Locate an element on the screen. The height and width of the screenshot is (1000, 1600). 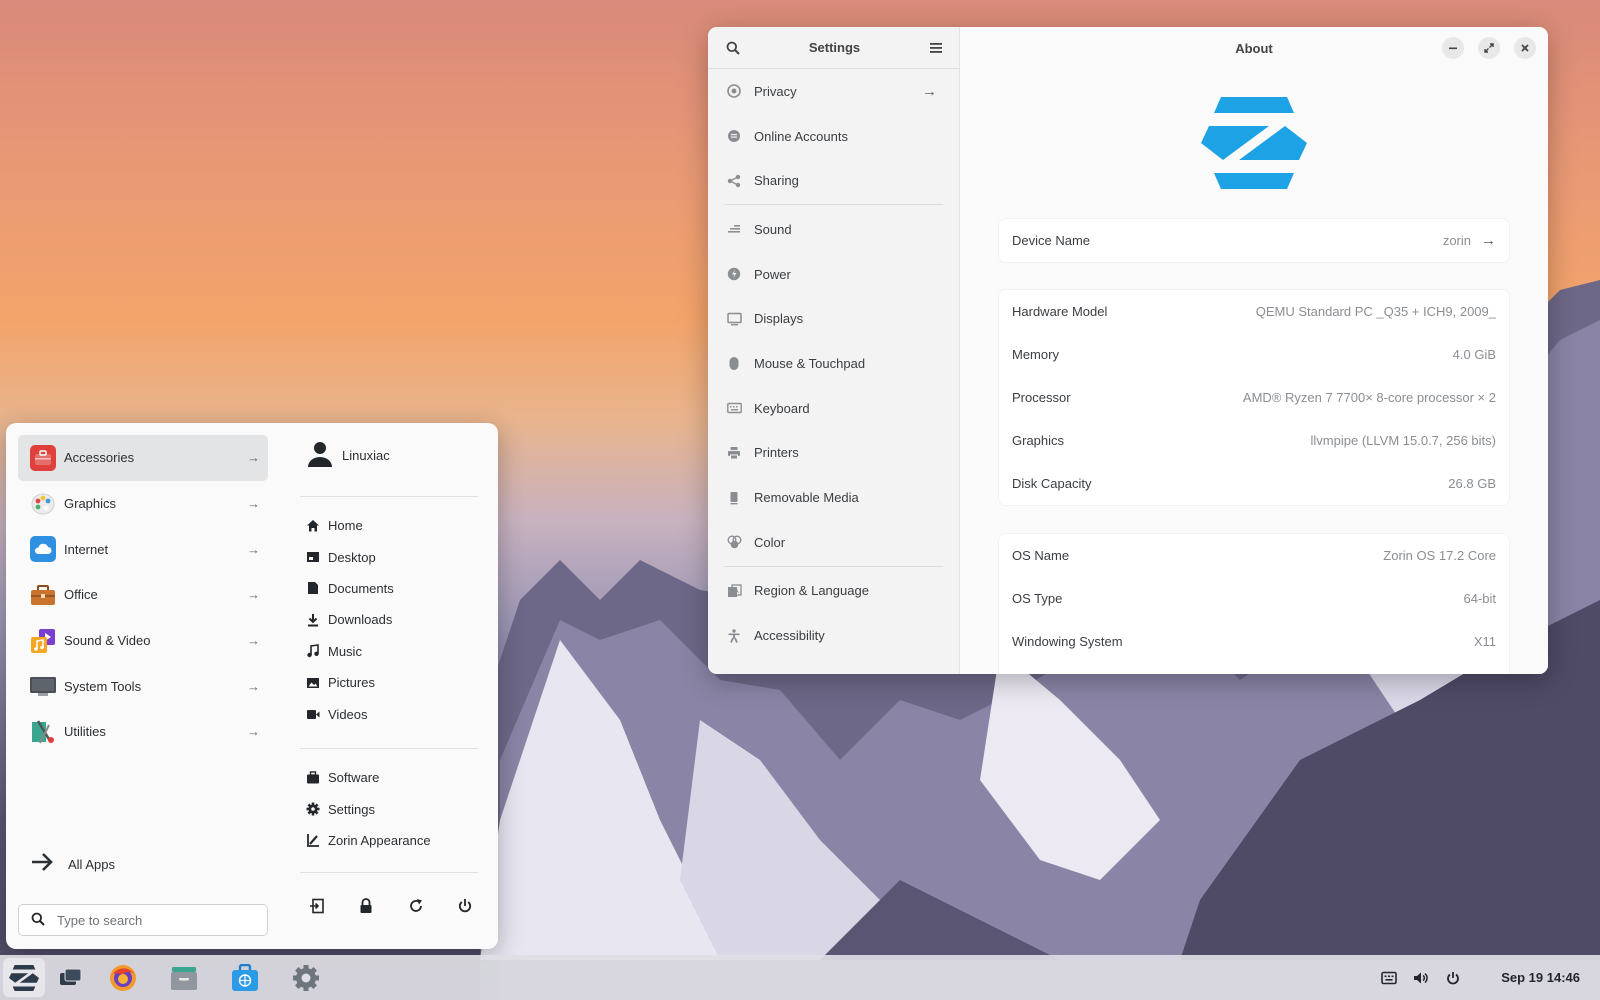
sidebar-item-removable-media: Removable Media is located at coordinates (833, 497).